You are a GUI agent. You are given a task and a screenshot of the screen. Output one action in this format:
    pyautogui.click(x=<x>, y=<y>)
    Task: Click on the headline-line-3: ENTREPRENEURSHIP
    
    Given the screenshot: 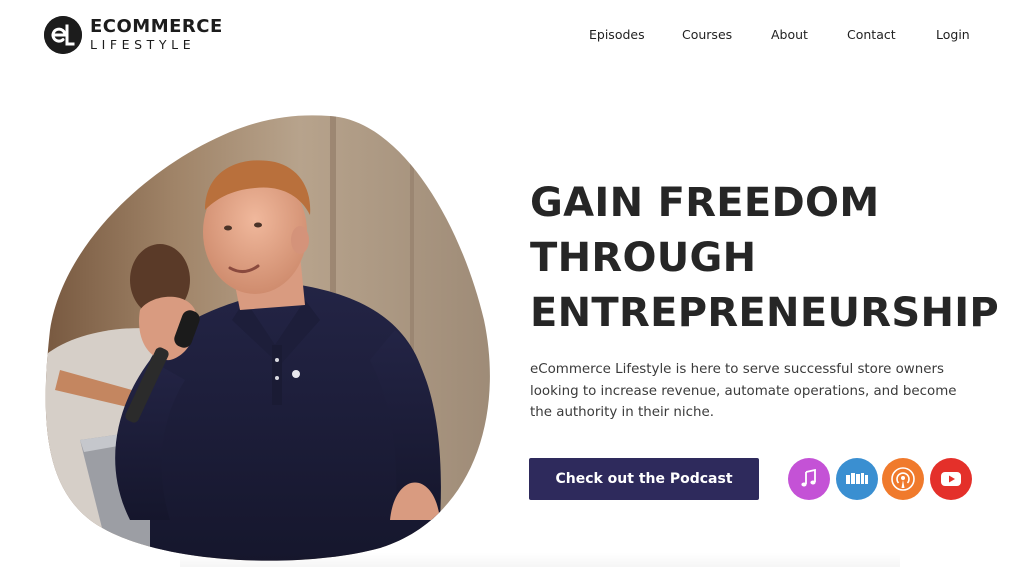 What is the action you would take?
    pyautogui.click(x=765, y=313)
    